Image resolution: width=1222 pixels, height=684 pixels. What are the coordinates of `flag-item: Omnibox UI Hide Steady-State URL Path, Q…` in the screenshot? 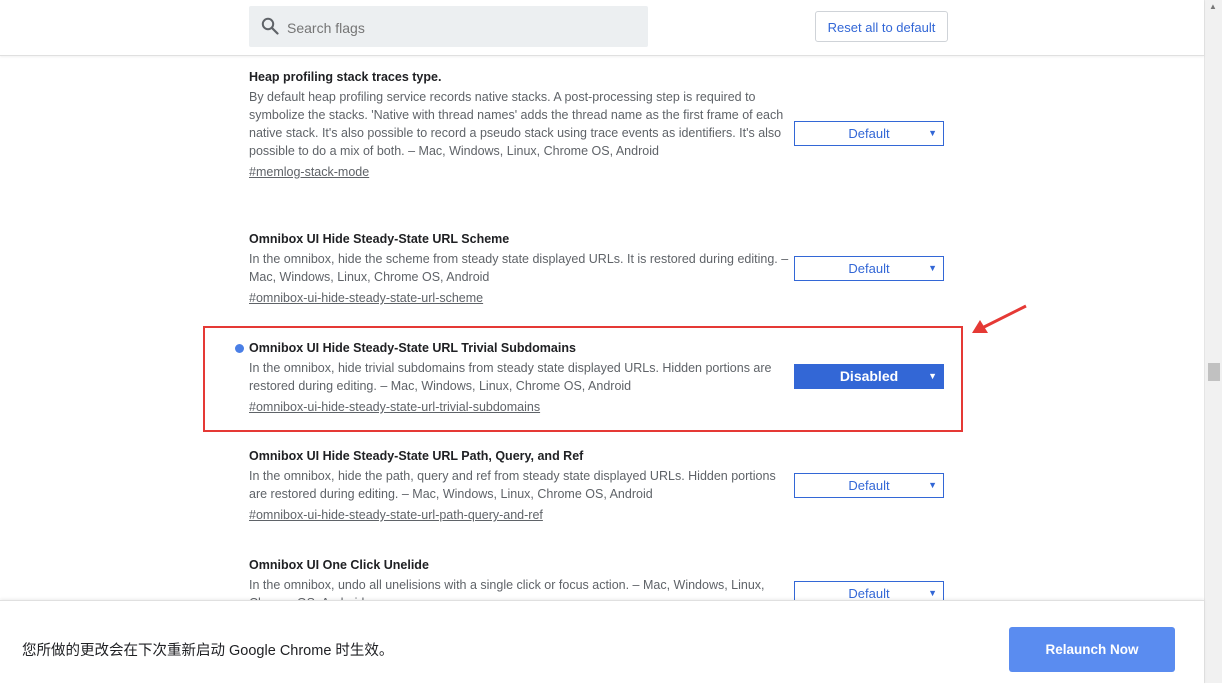 It's located at (519, 485).